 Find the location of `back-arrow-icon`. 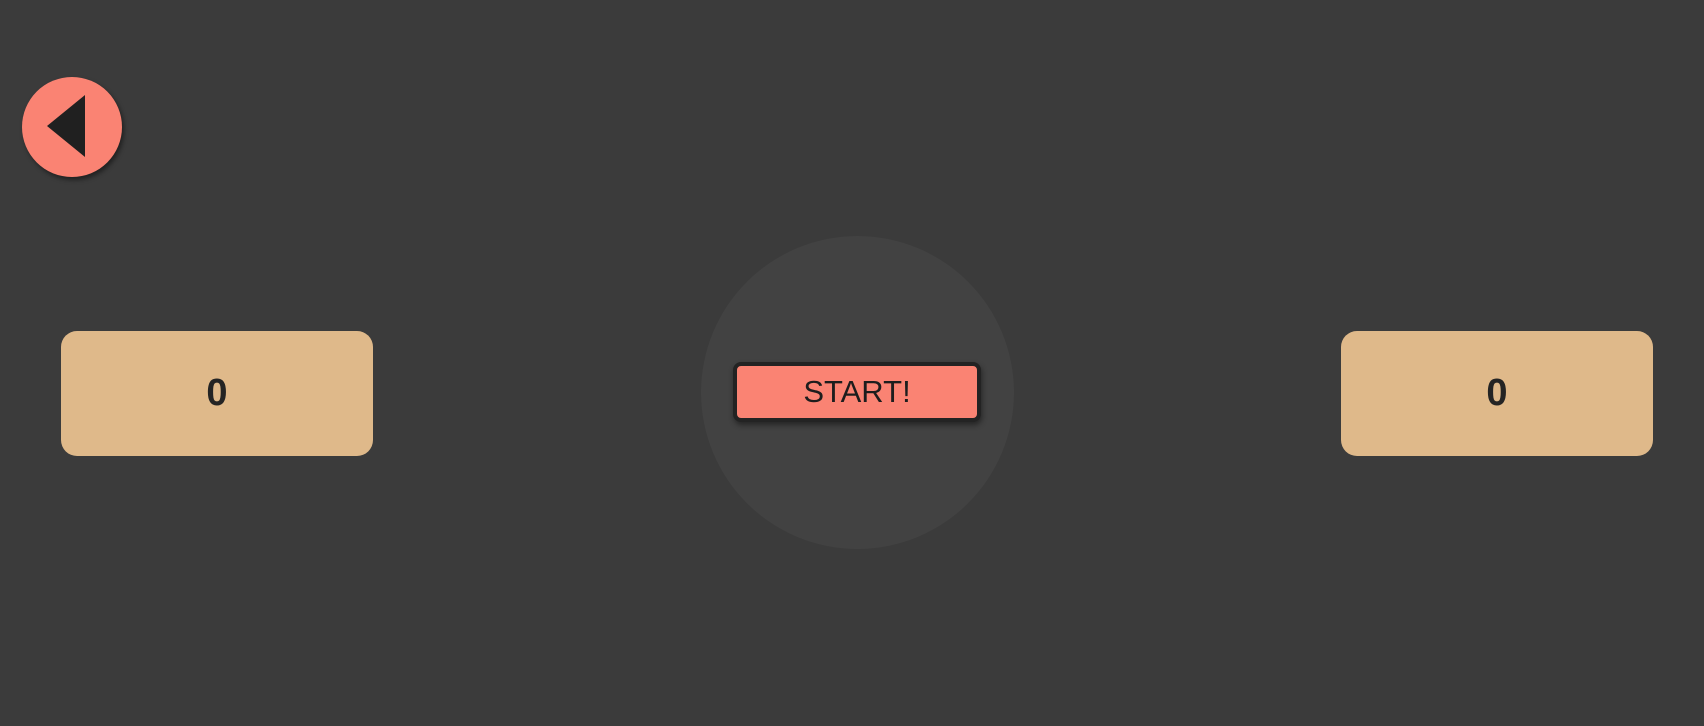

back-arrow-icon is located at coordinates (66, 126).